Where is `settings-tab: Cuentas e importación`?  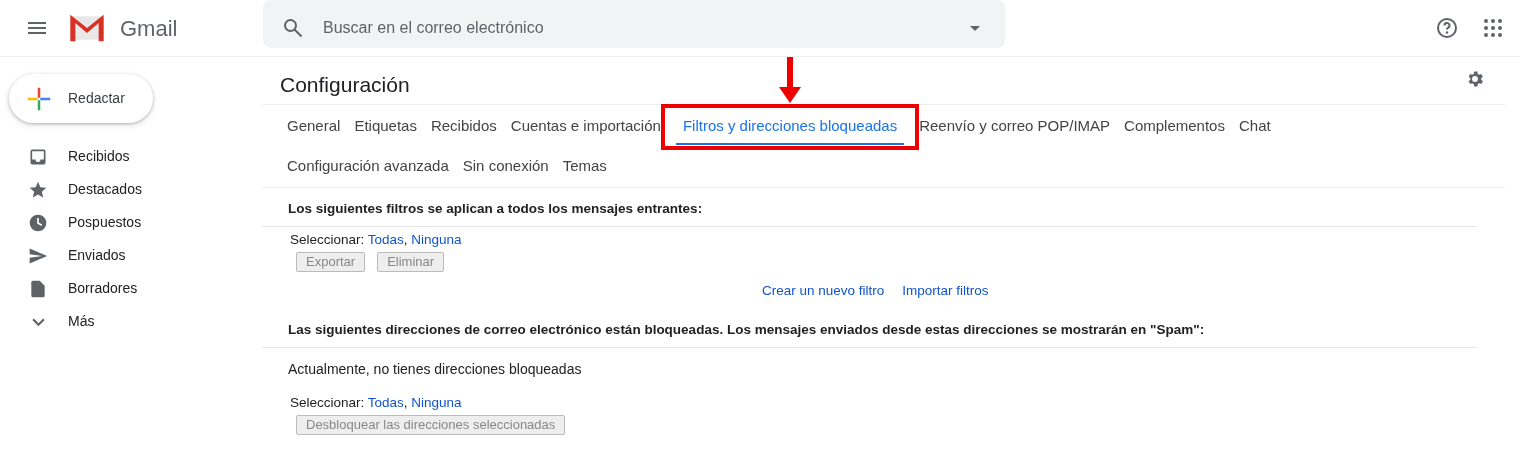 settings-tab: Cuentas e importación is located at coordinates (585, 126).